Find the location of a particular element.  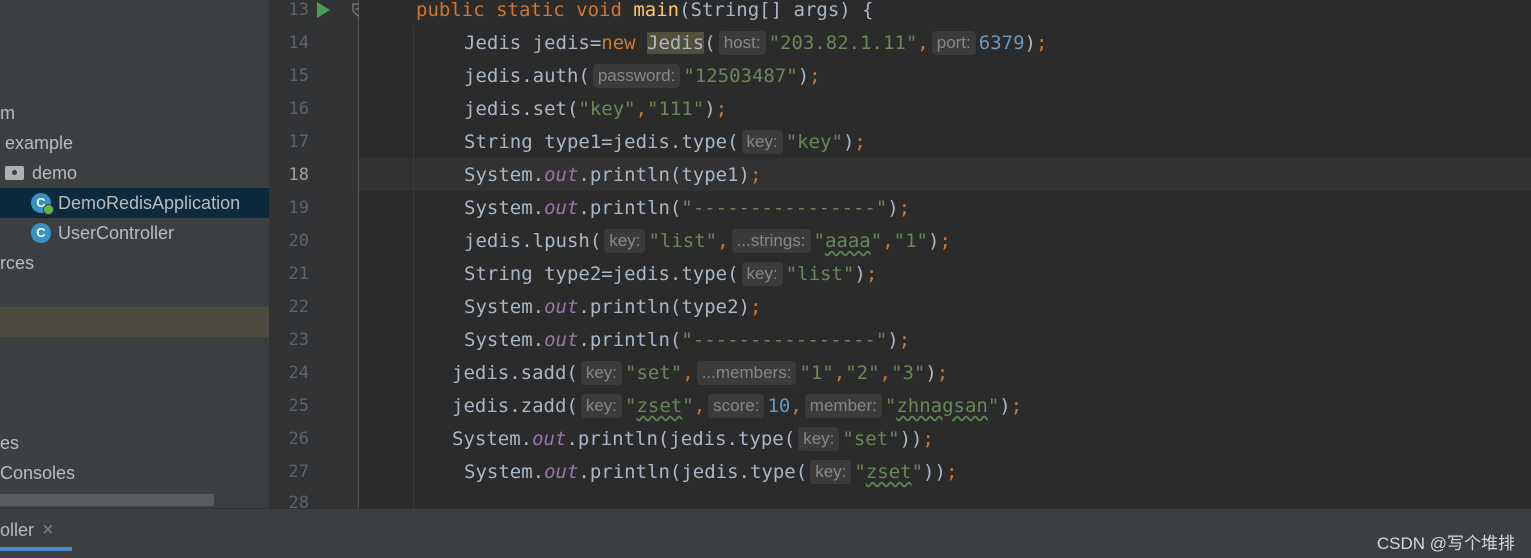

param-hint: password: is located at coordinates (636, 76).